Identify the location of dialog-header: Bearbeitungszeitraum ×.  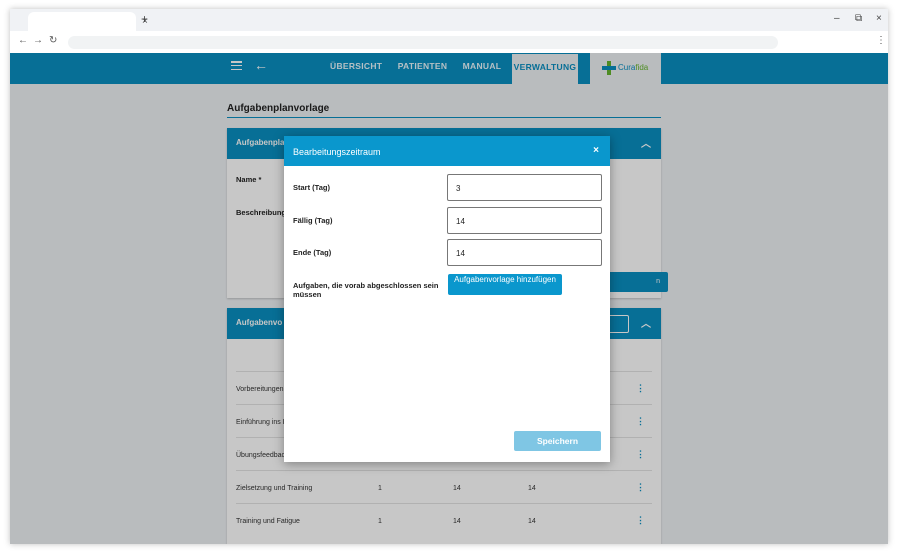
(447, 151).